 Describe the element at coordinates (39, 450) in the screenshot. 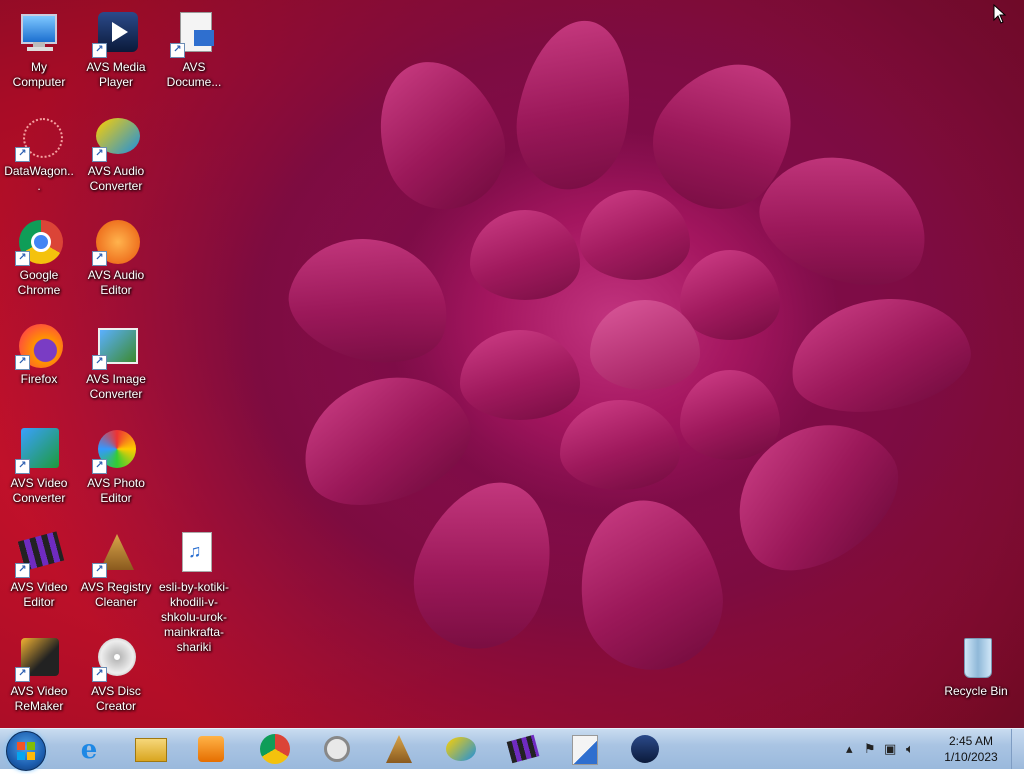

I see `video-converter-icon: ↗` at that location.